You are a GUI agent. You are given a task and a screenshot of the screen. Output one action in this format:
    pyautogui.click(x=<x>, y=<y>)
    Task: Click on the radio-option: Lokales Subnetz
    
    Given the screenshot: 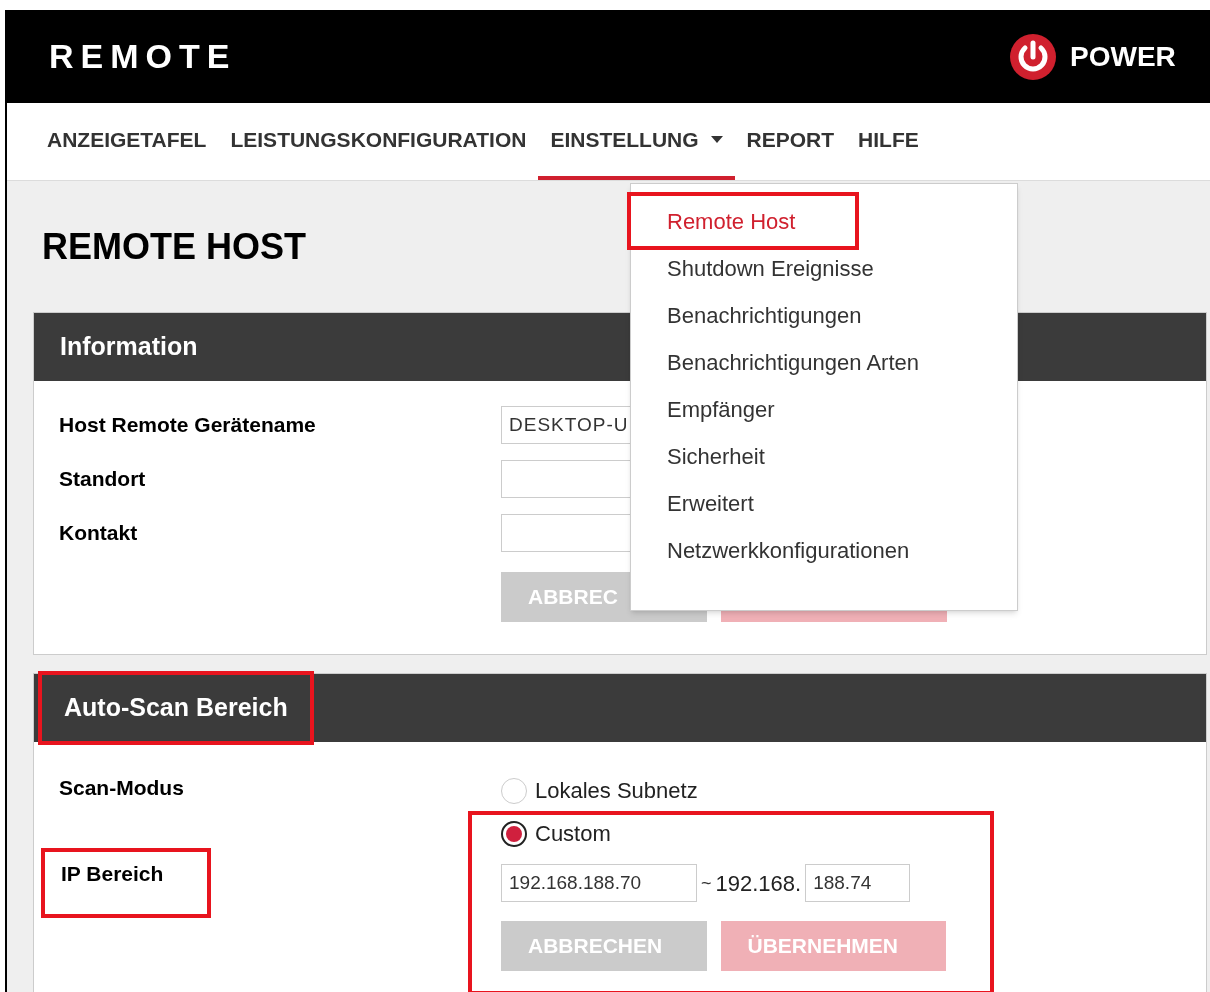 What is the action you would take?
    pyautogui.click(x=747, y=790)
    